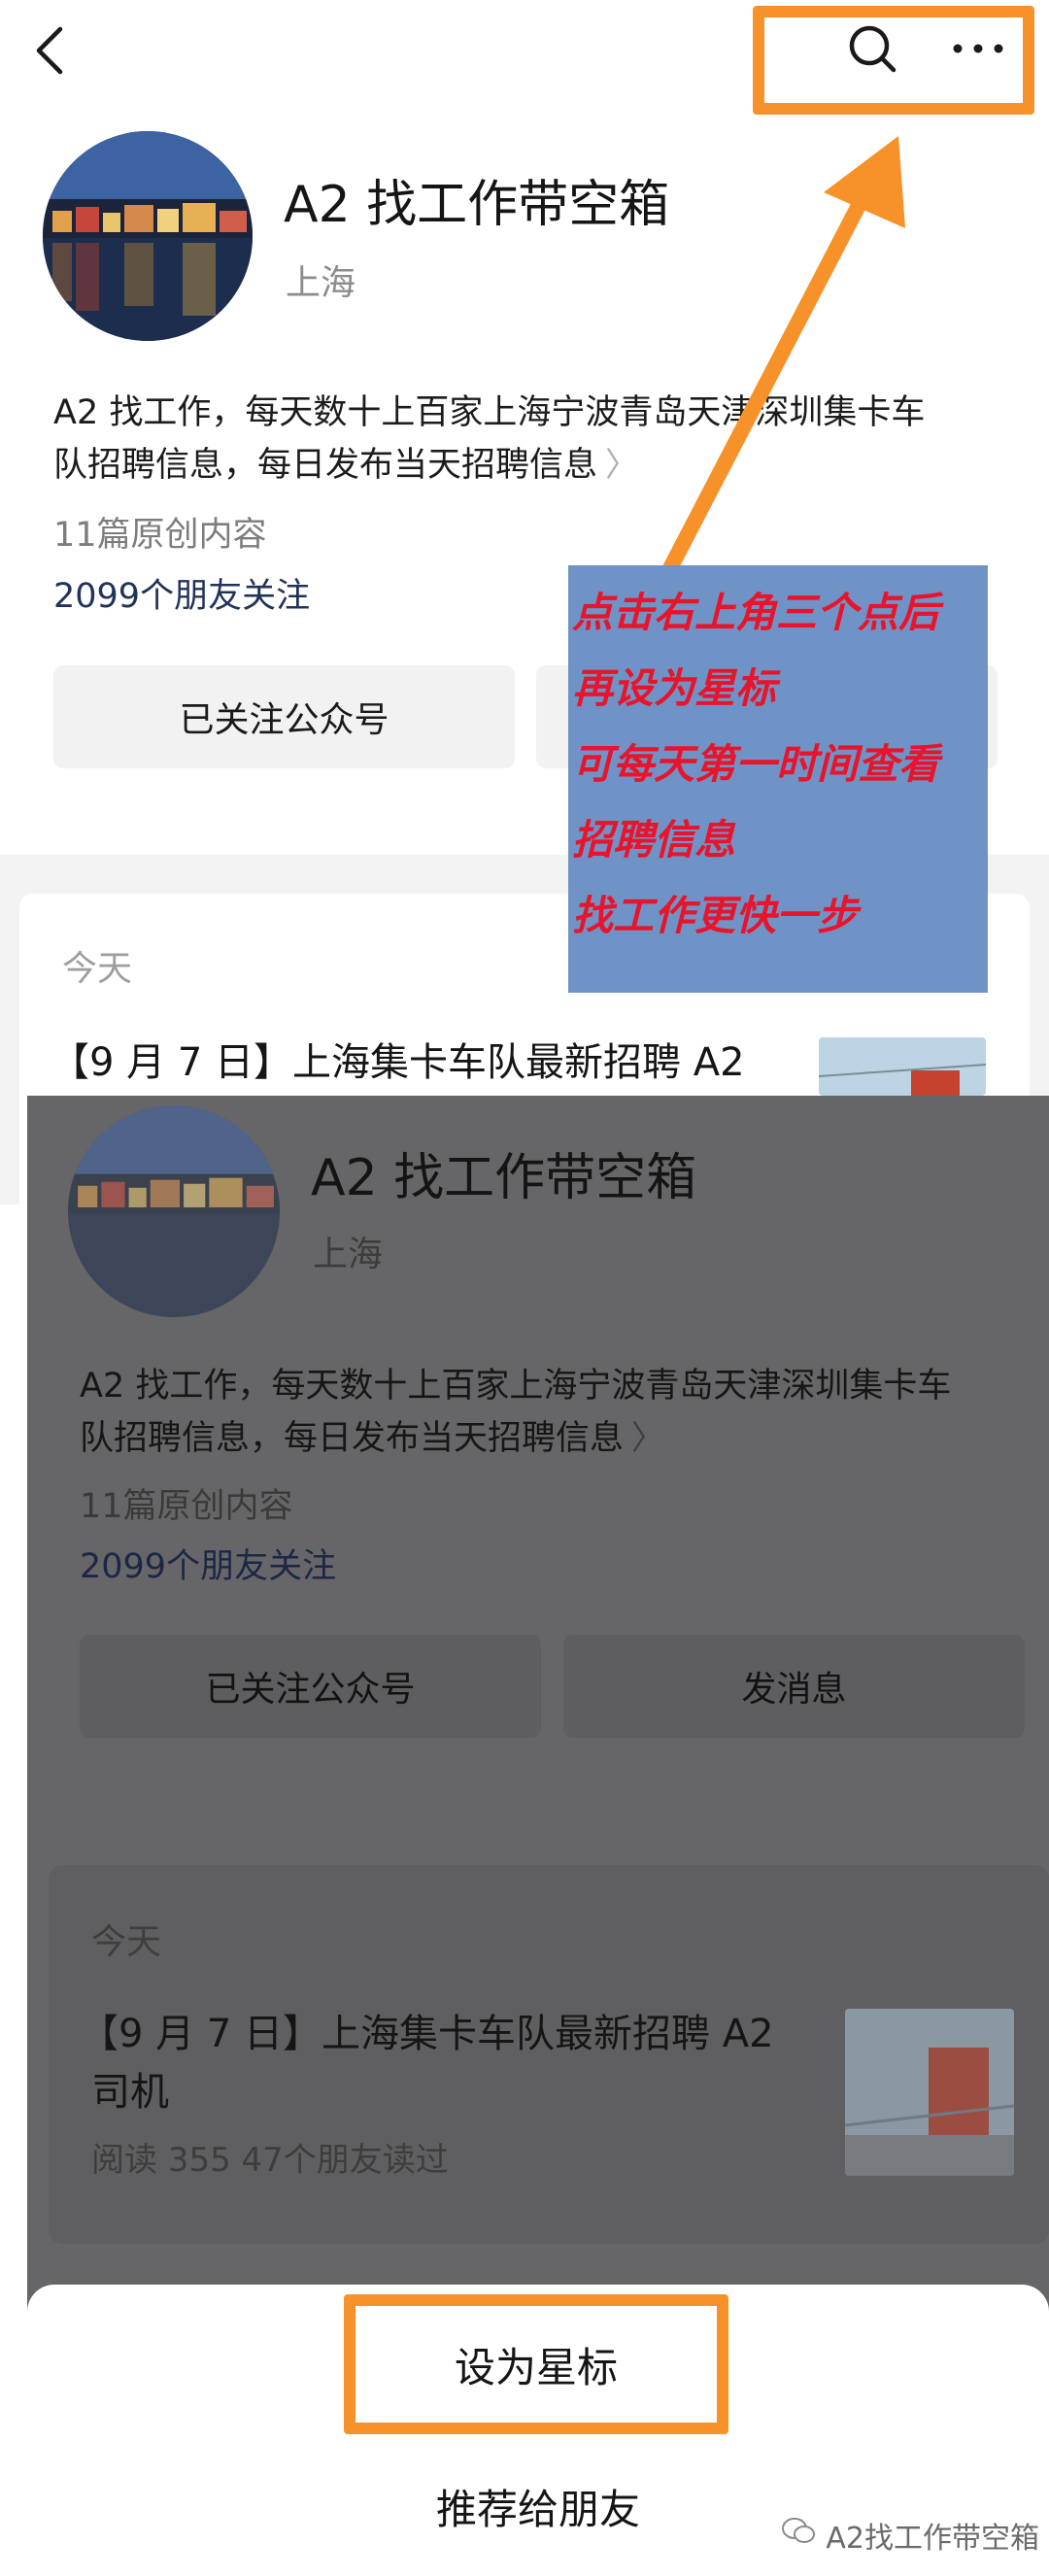 The image size is (1049, 2576). Describe the element at coordinates (756, 612) in the screenshot. I see `note-line-1: 点击右上角三个点后` at that location.